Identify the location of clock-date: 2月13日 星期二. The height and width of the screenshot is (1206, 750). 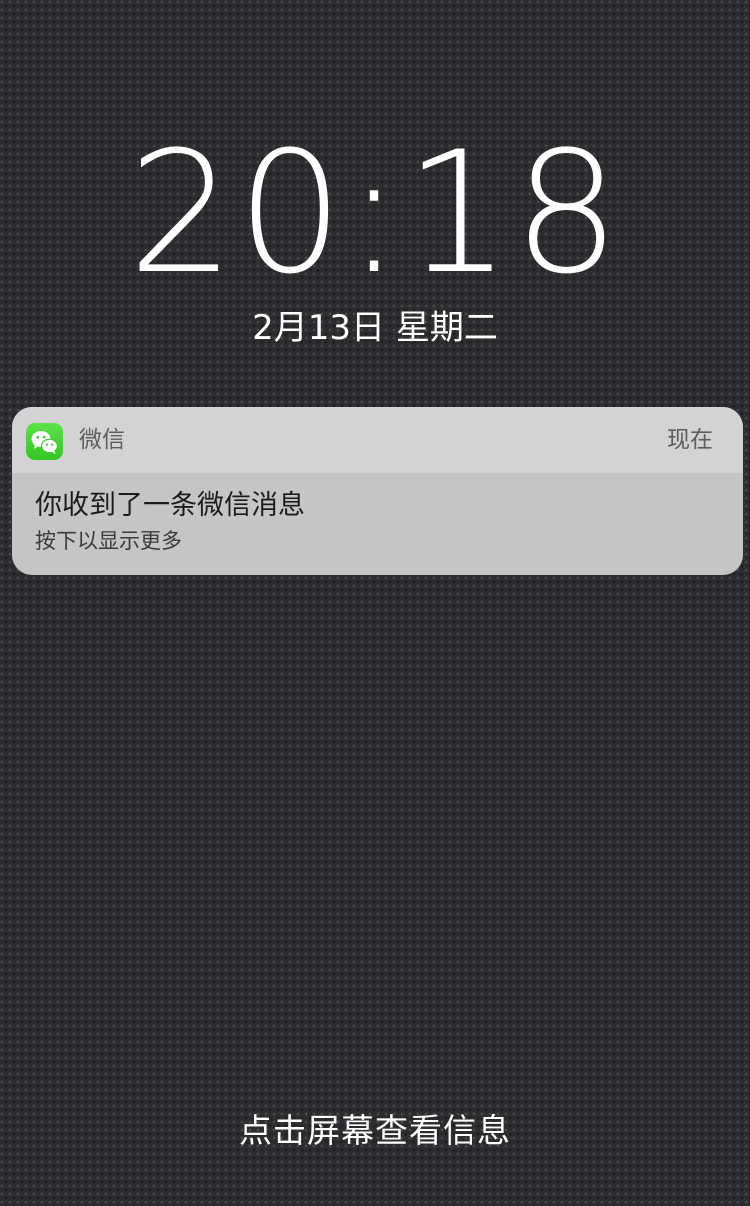
(375, 328).